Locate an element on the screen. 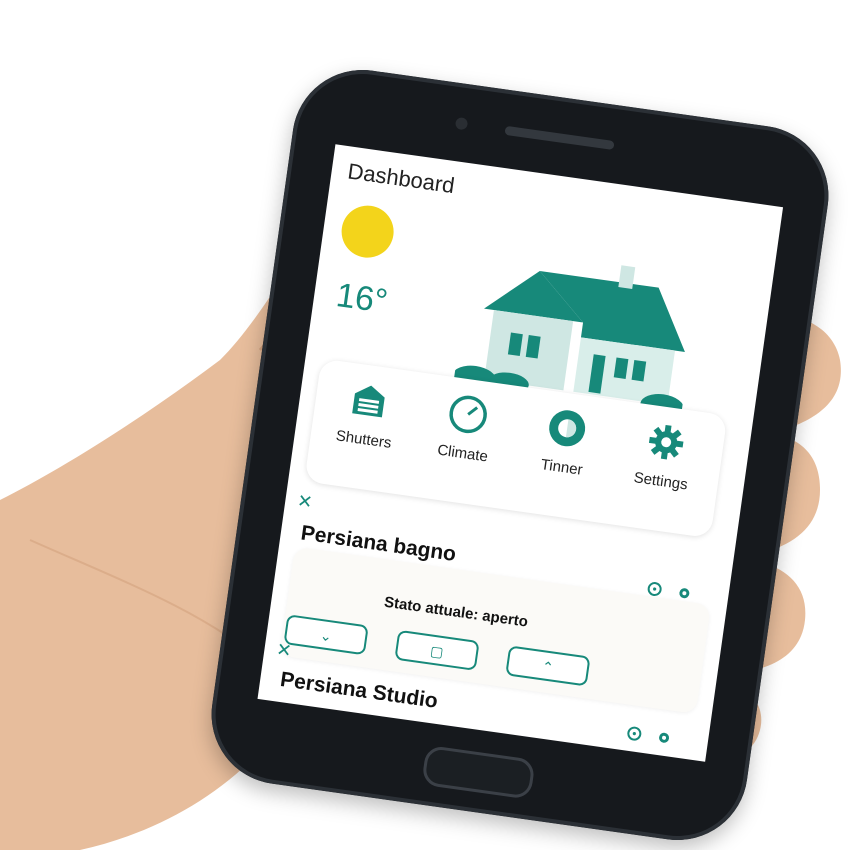  nav-label-shutters: Shutters is located at coordinates (363, 439).